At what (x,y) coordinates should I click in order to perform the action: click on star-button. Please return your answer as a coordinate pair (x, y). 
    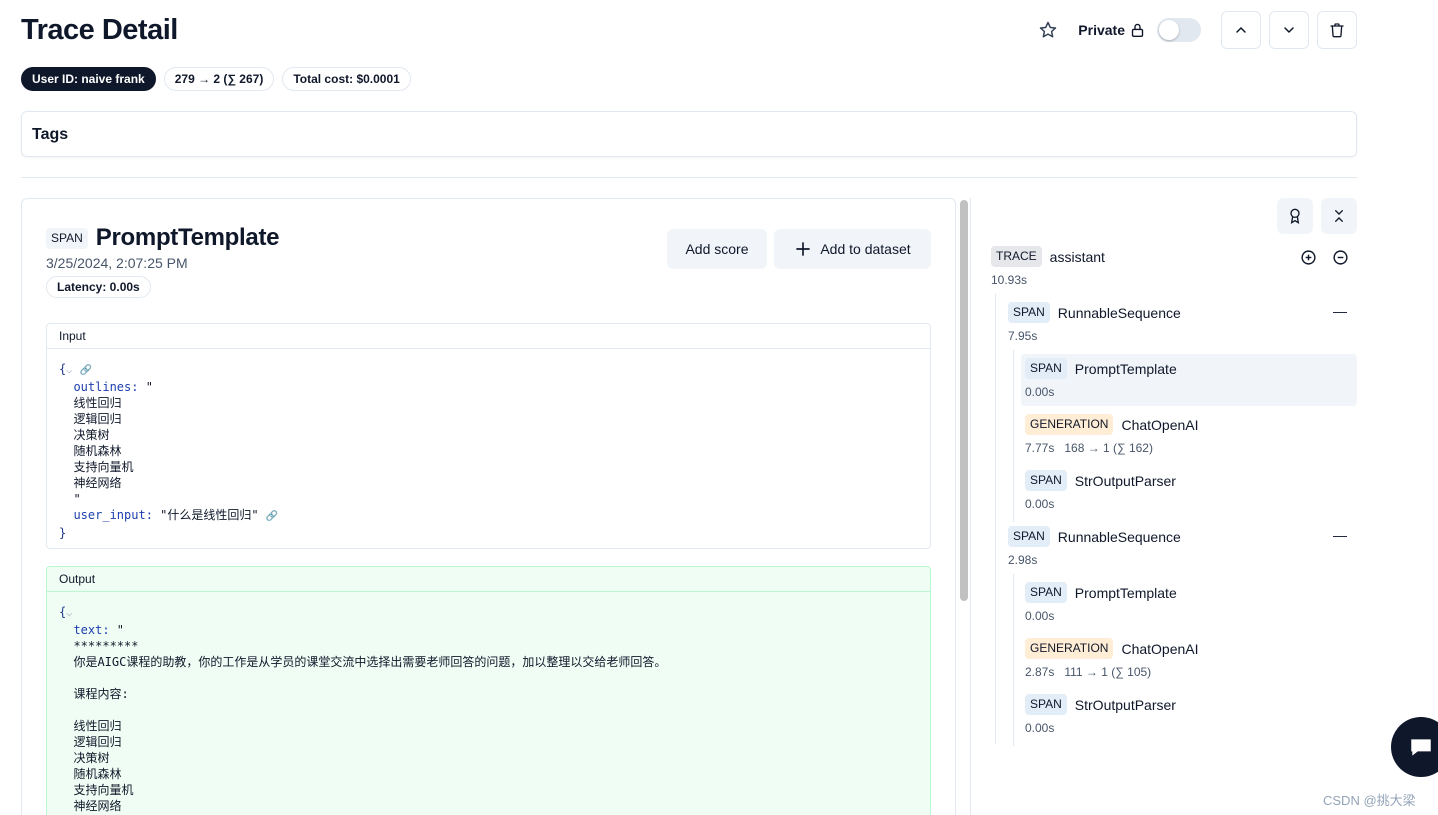
    Looking at the image, I should click on (1048, 30).